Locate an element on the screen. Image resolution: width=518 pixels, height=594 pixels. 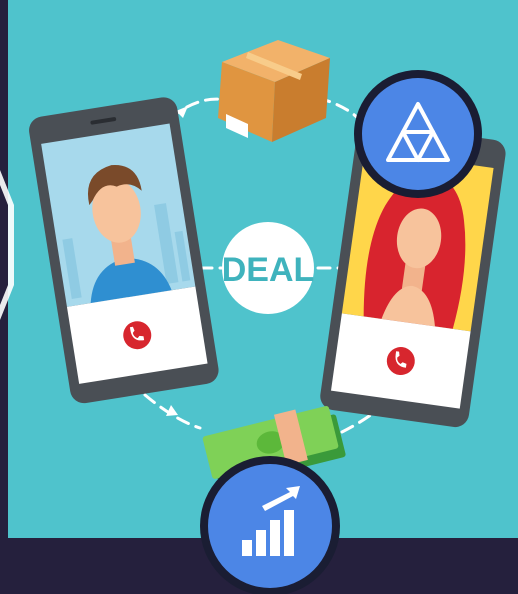
deal-badge: DEAL is located at coordinates (268, 268).